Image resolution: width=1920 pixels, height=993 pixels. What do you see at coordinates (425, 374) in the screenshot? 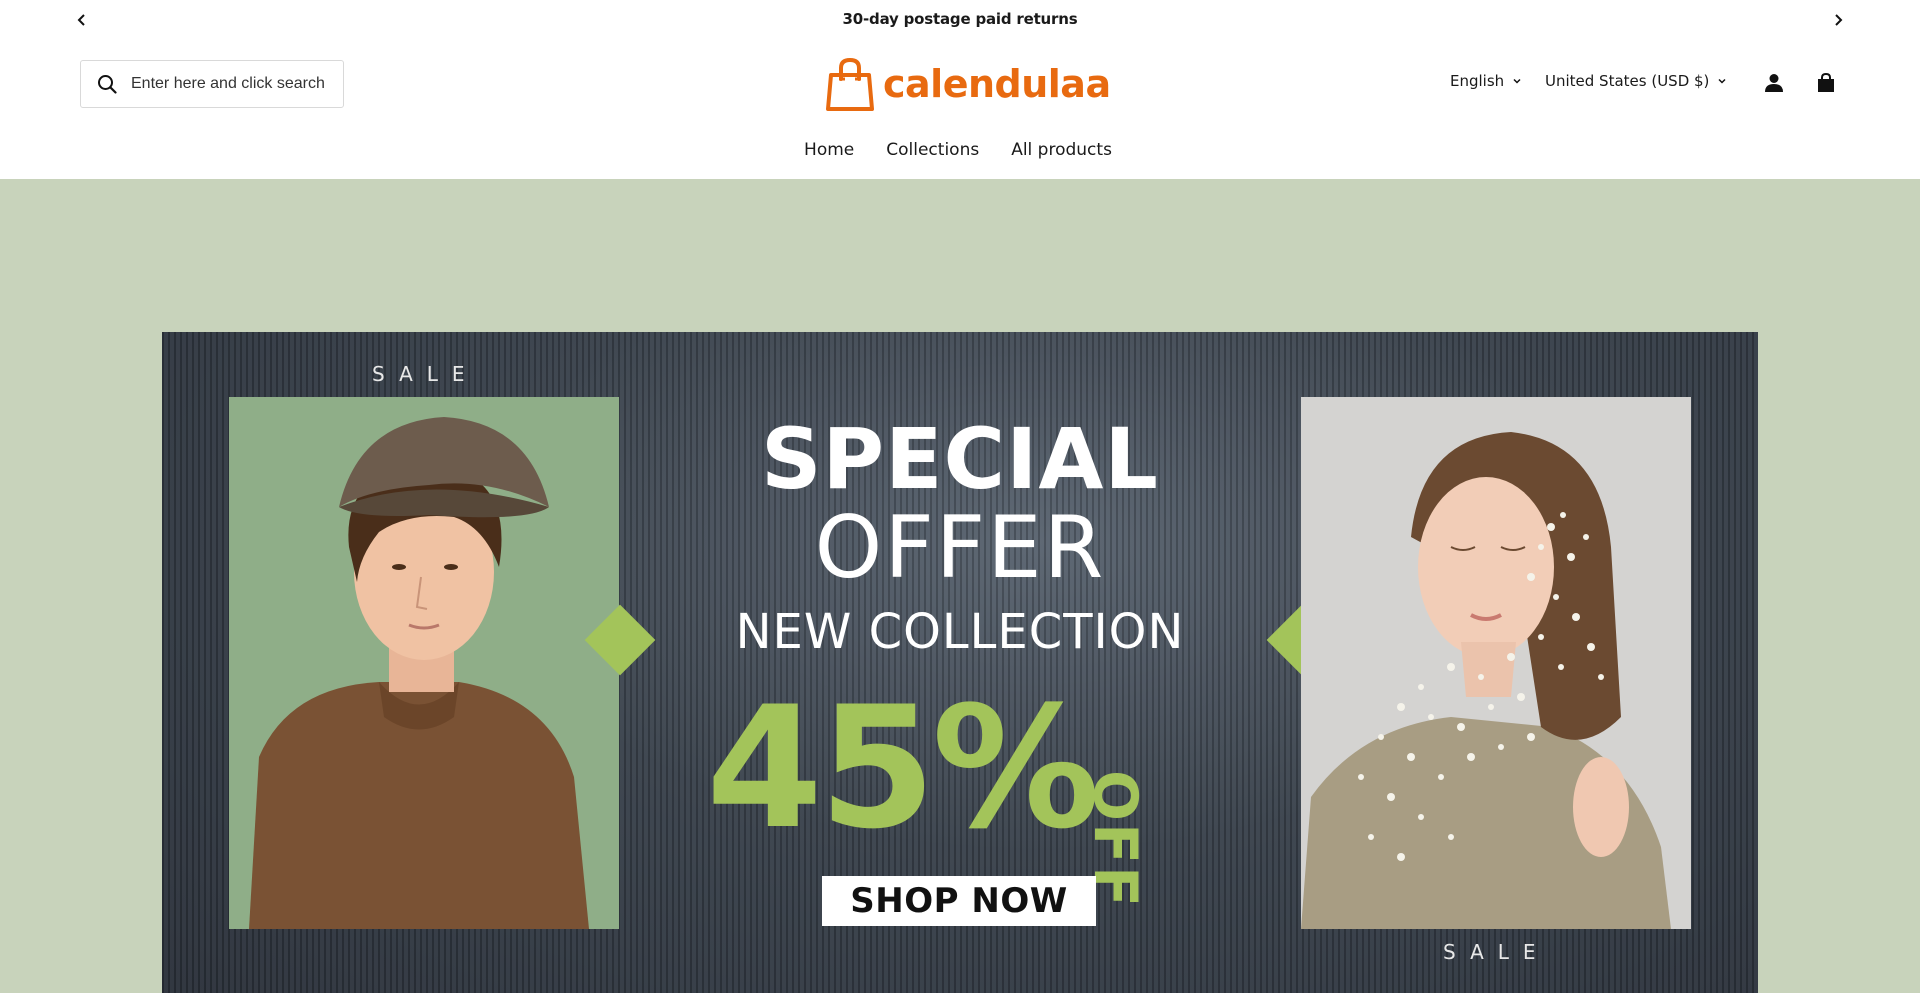
I see `sale-label-top: SALE` at bounding box center [425, 374].